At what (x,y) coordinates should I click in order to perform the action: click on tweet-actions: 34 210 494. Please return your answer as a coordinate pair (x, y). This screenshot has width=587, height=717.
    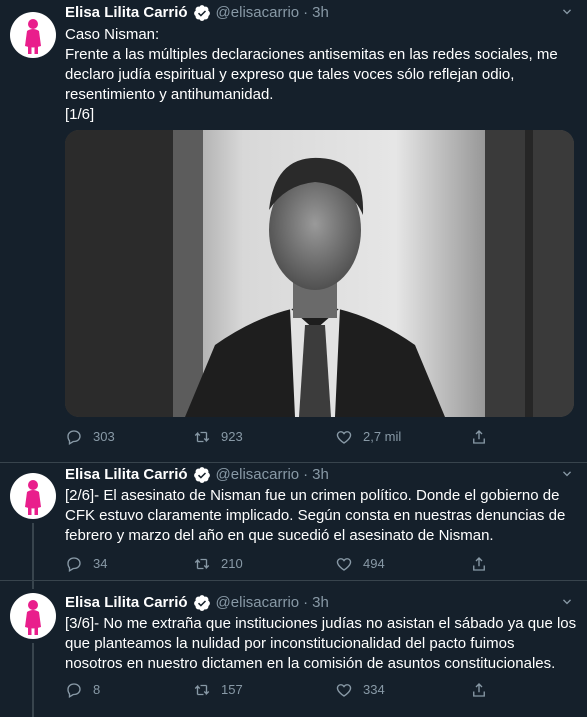
    Looking at the image, I should click on (326, 564).